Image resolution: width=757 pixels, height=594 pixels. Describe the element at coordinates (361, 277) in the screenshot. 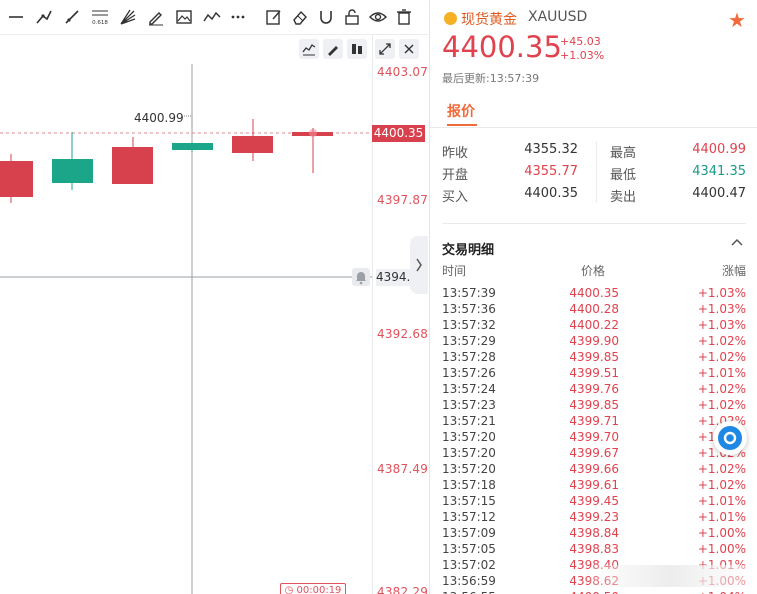

I see `alert-bell-icon` at that location.